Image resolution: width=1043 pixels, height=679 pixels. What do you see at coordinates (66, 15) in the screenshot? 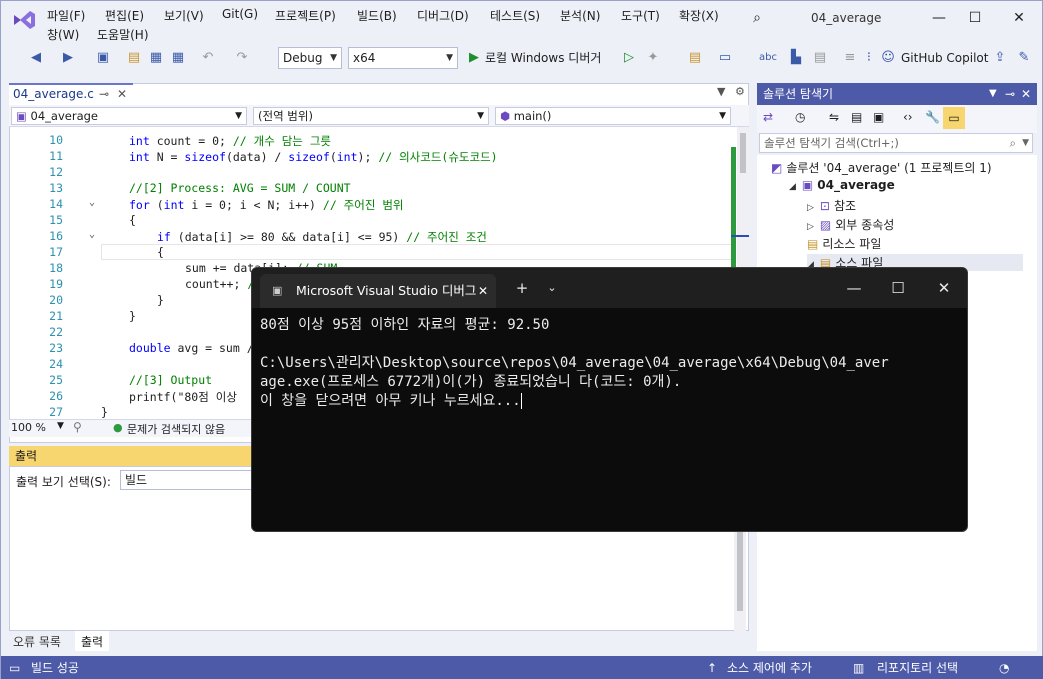
I see `menu-item: 파일(F)` at bounding box center [66, 15].